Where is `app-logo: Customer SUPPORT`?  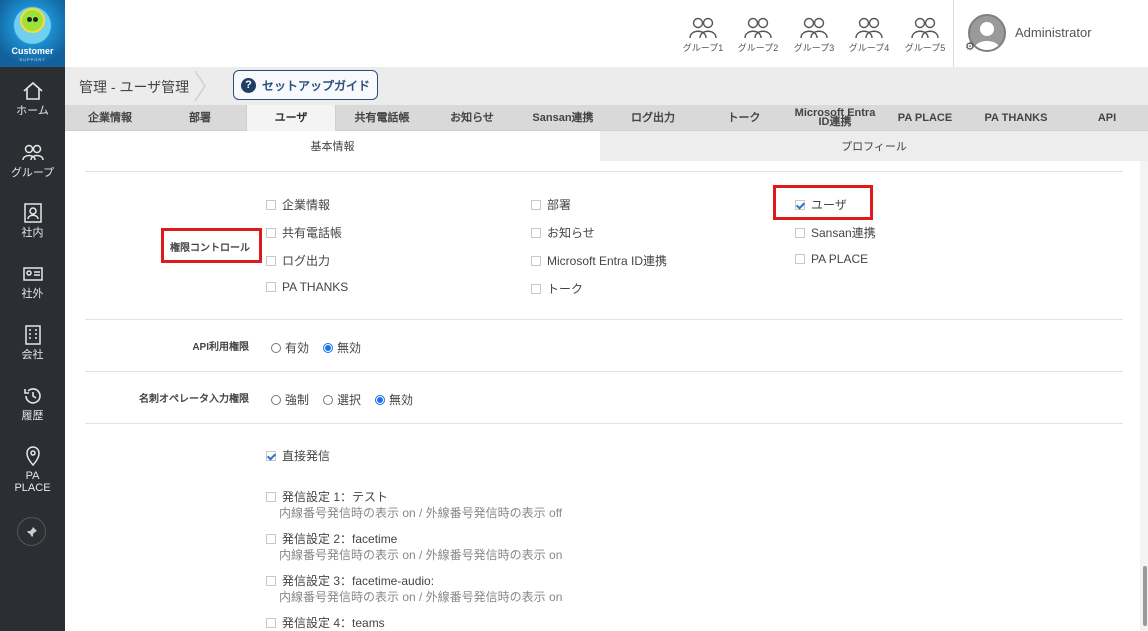 app-logo: Customer SUPPORT is located at coordinates (32, 33).